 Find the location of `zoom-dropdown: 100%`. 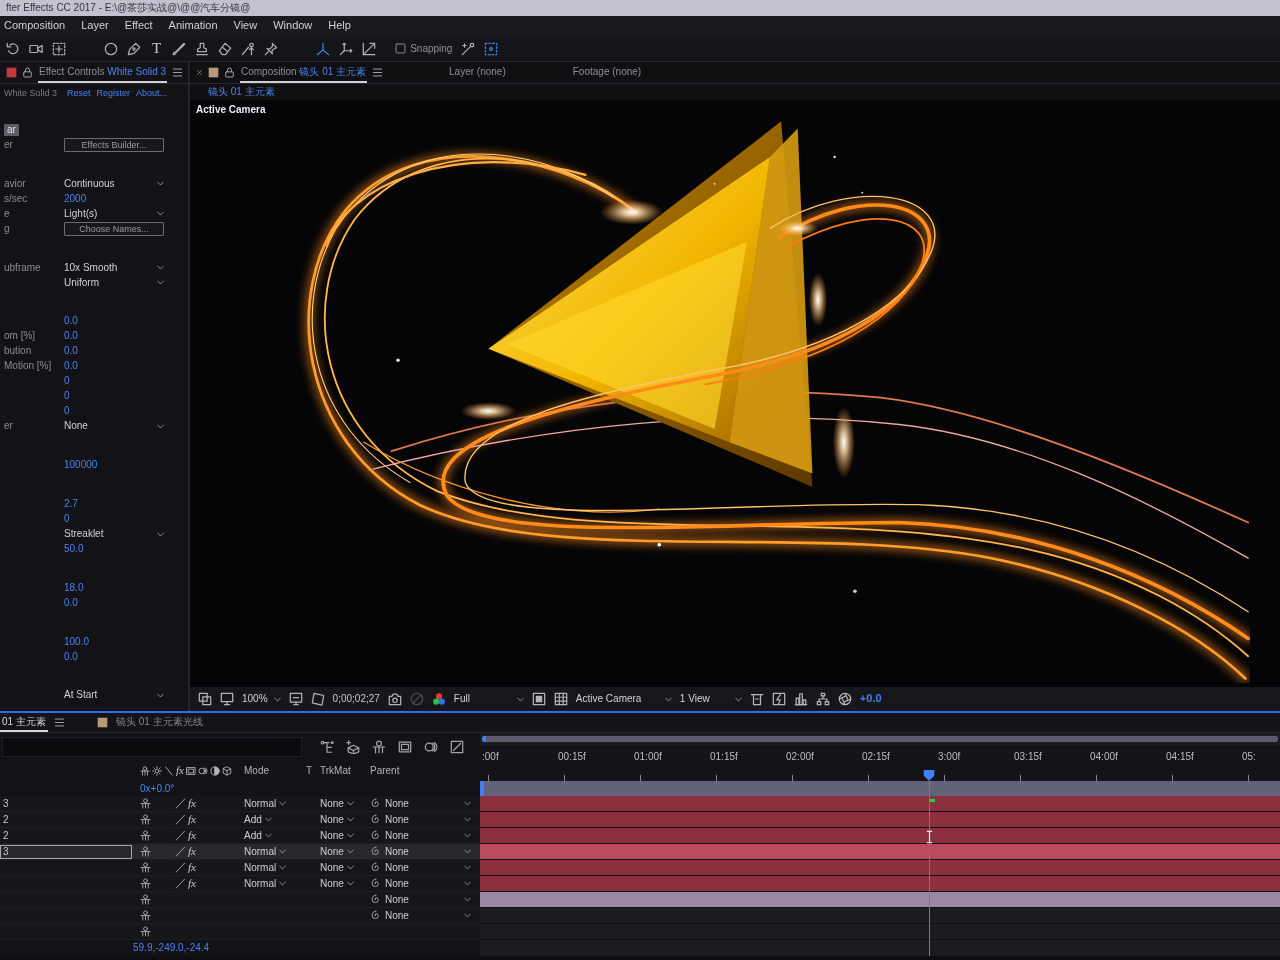

zoom-dropdown: 100% is located at coordinates (261, 699).